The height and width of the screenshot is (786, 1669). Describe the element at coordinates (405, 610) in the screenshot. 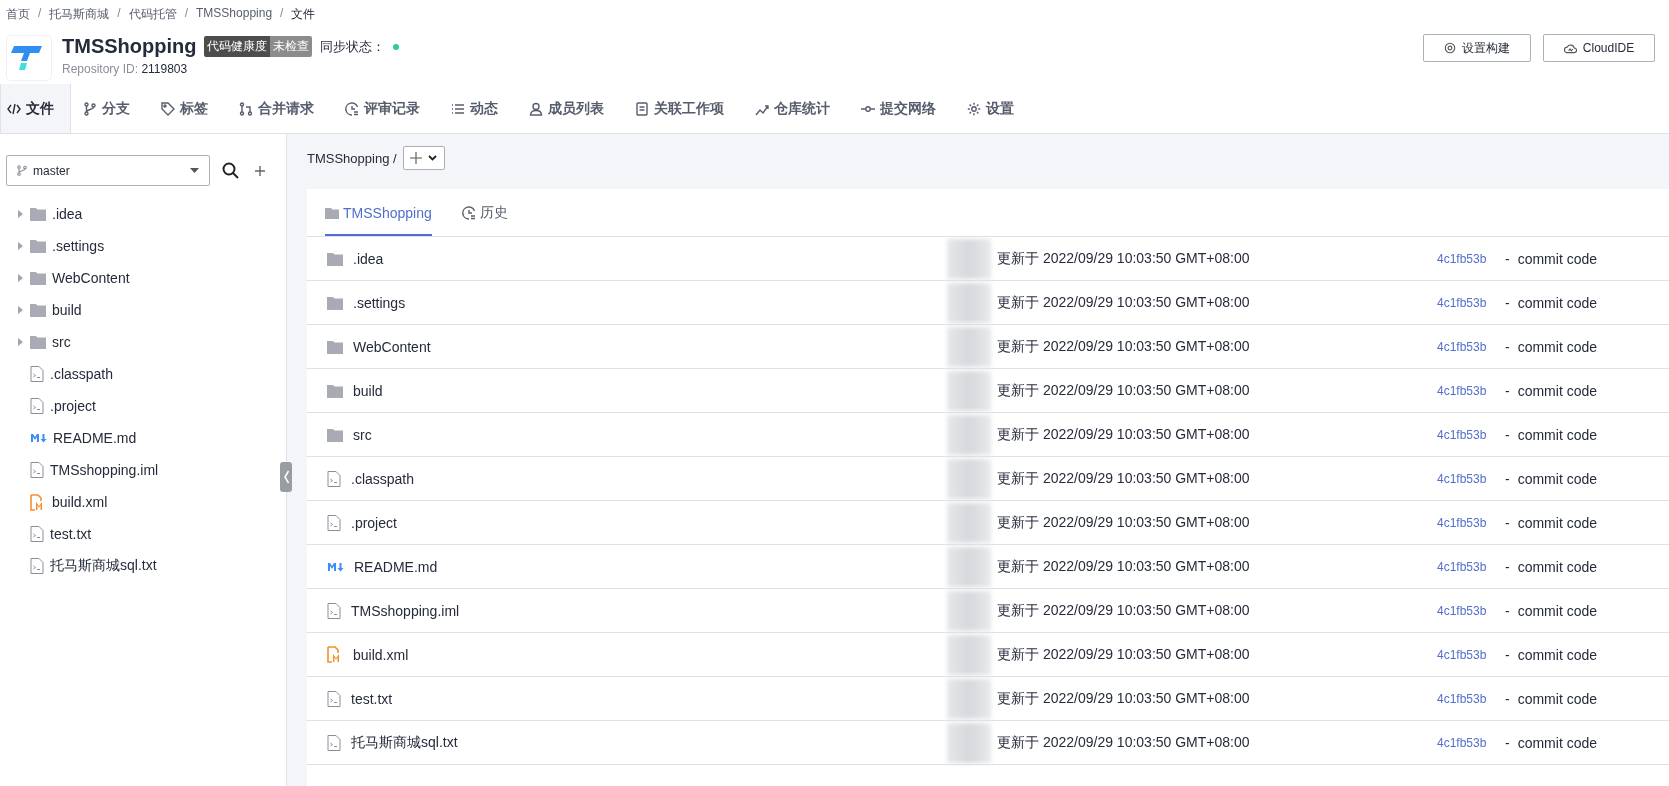

I see `file-name-link: TMSshopping.iml` at that location.